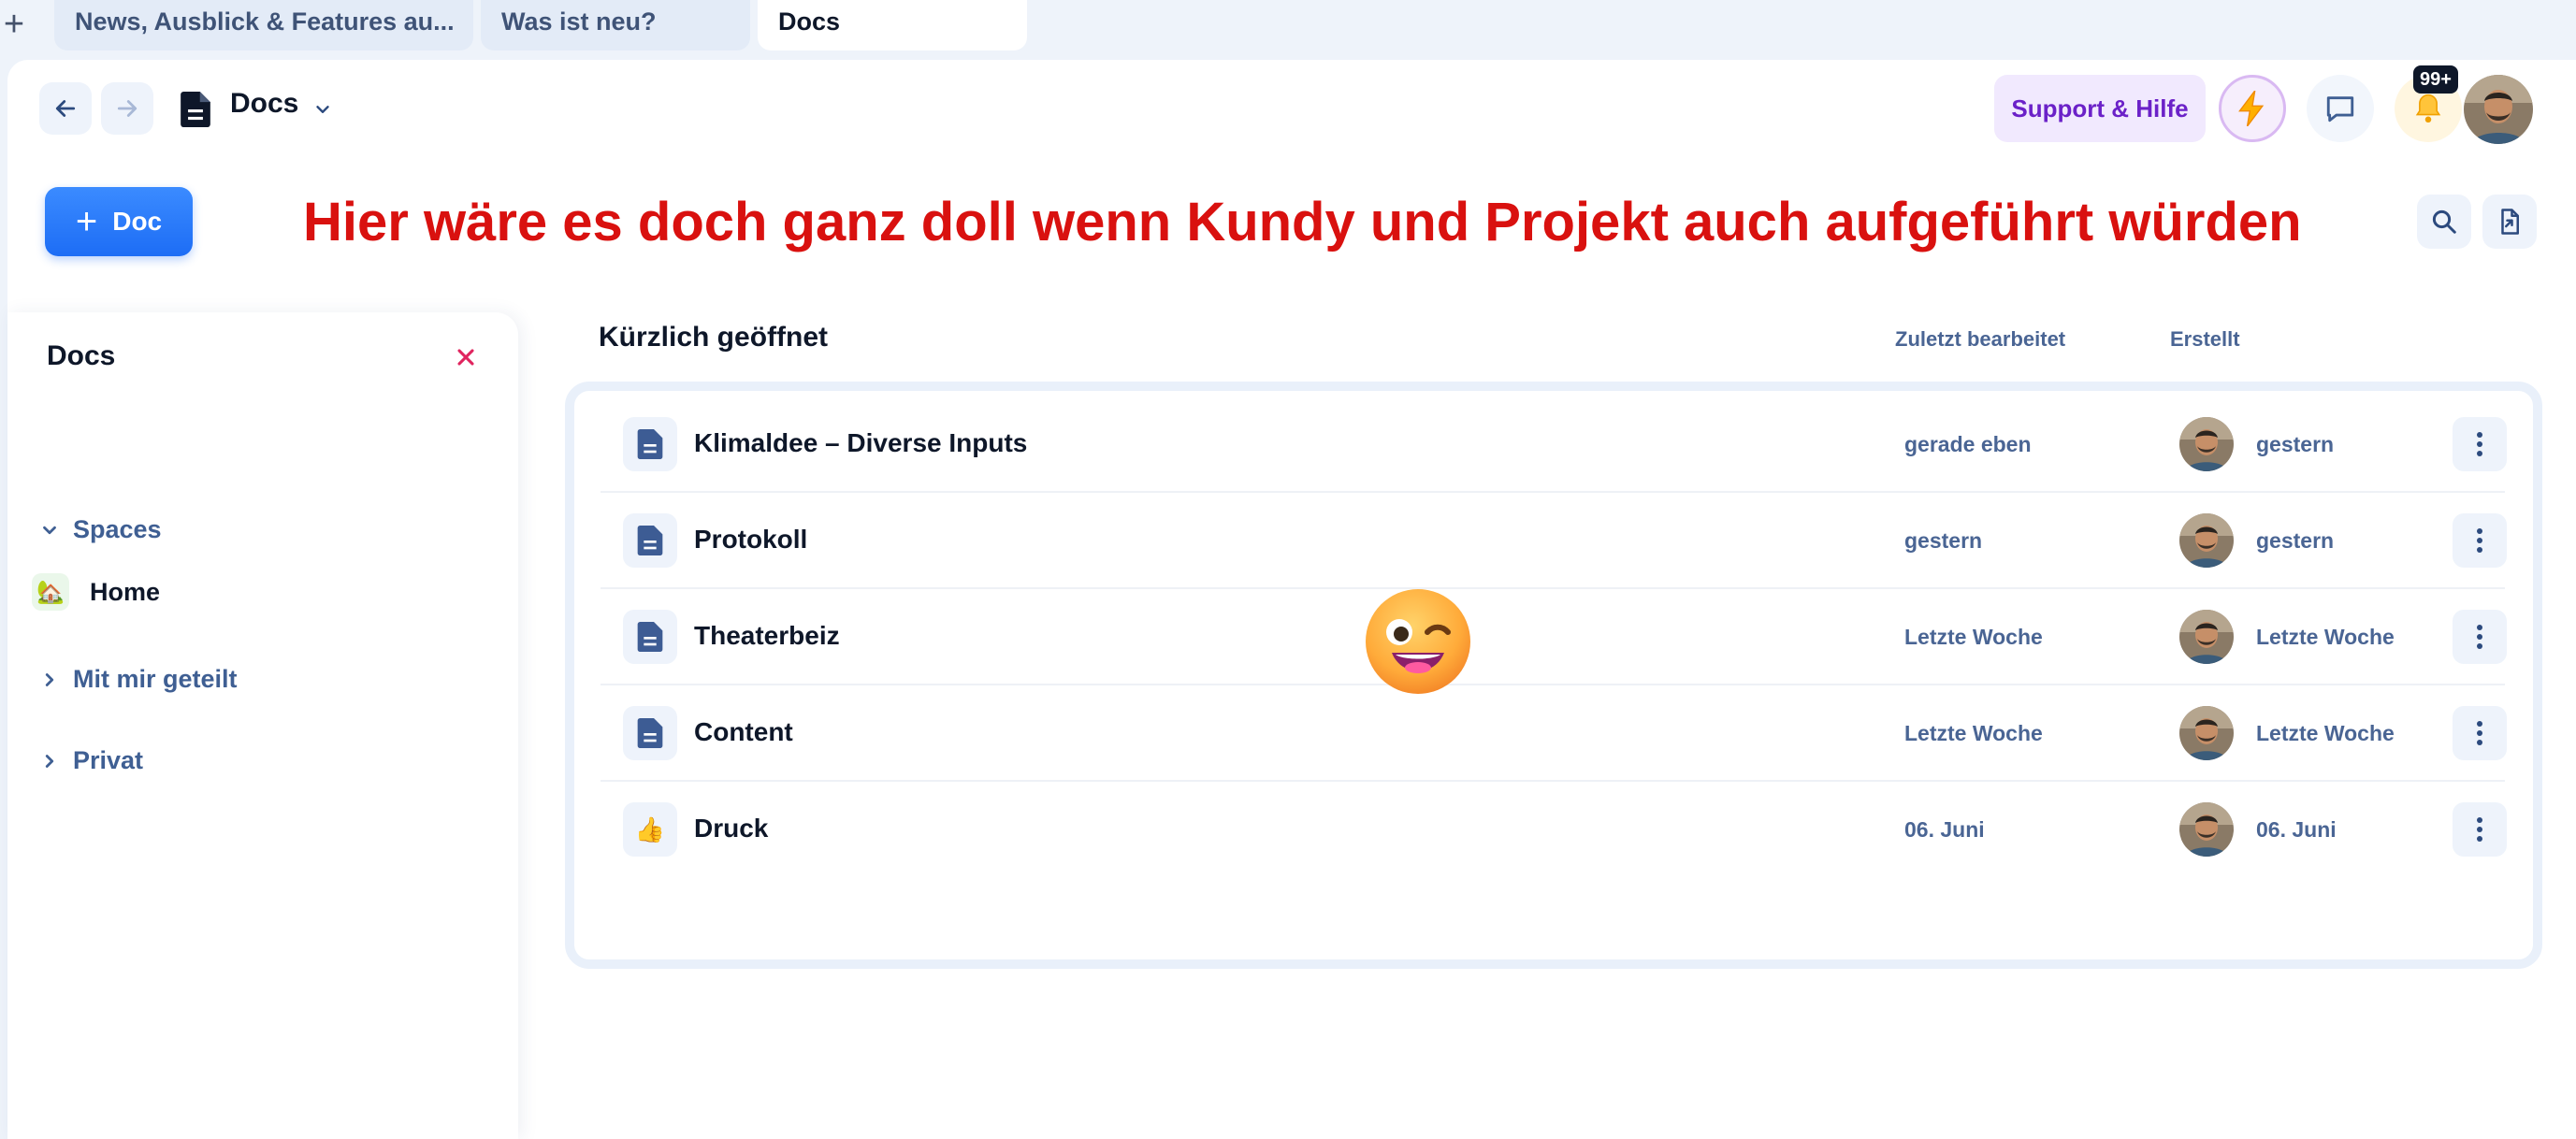 The height and width of the screenshot is (1139, 2576). I want to click on sidebar-item-label: Home, so click(125, 591).